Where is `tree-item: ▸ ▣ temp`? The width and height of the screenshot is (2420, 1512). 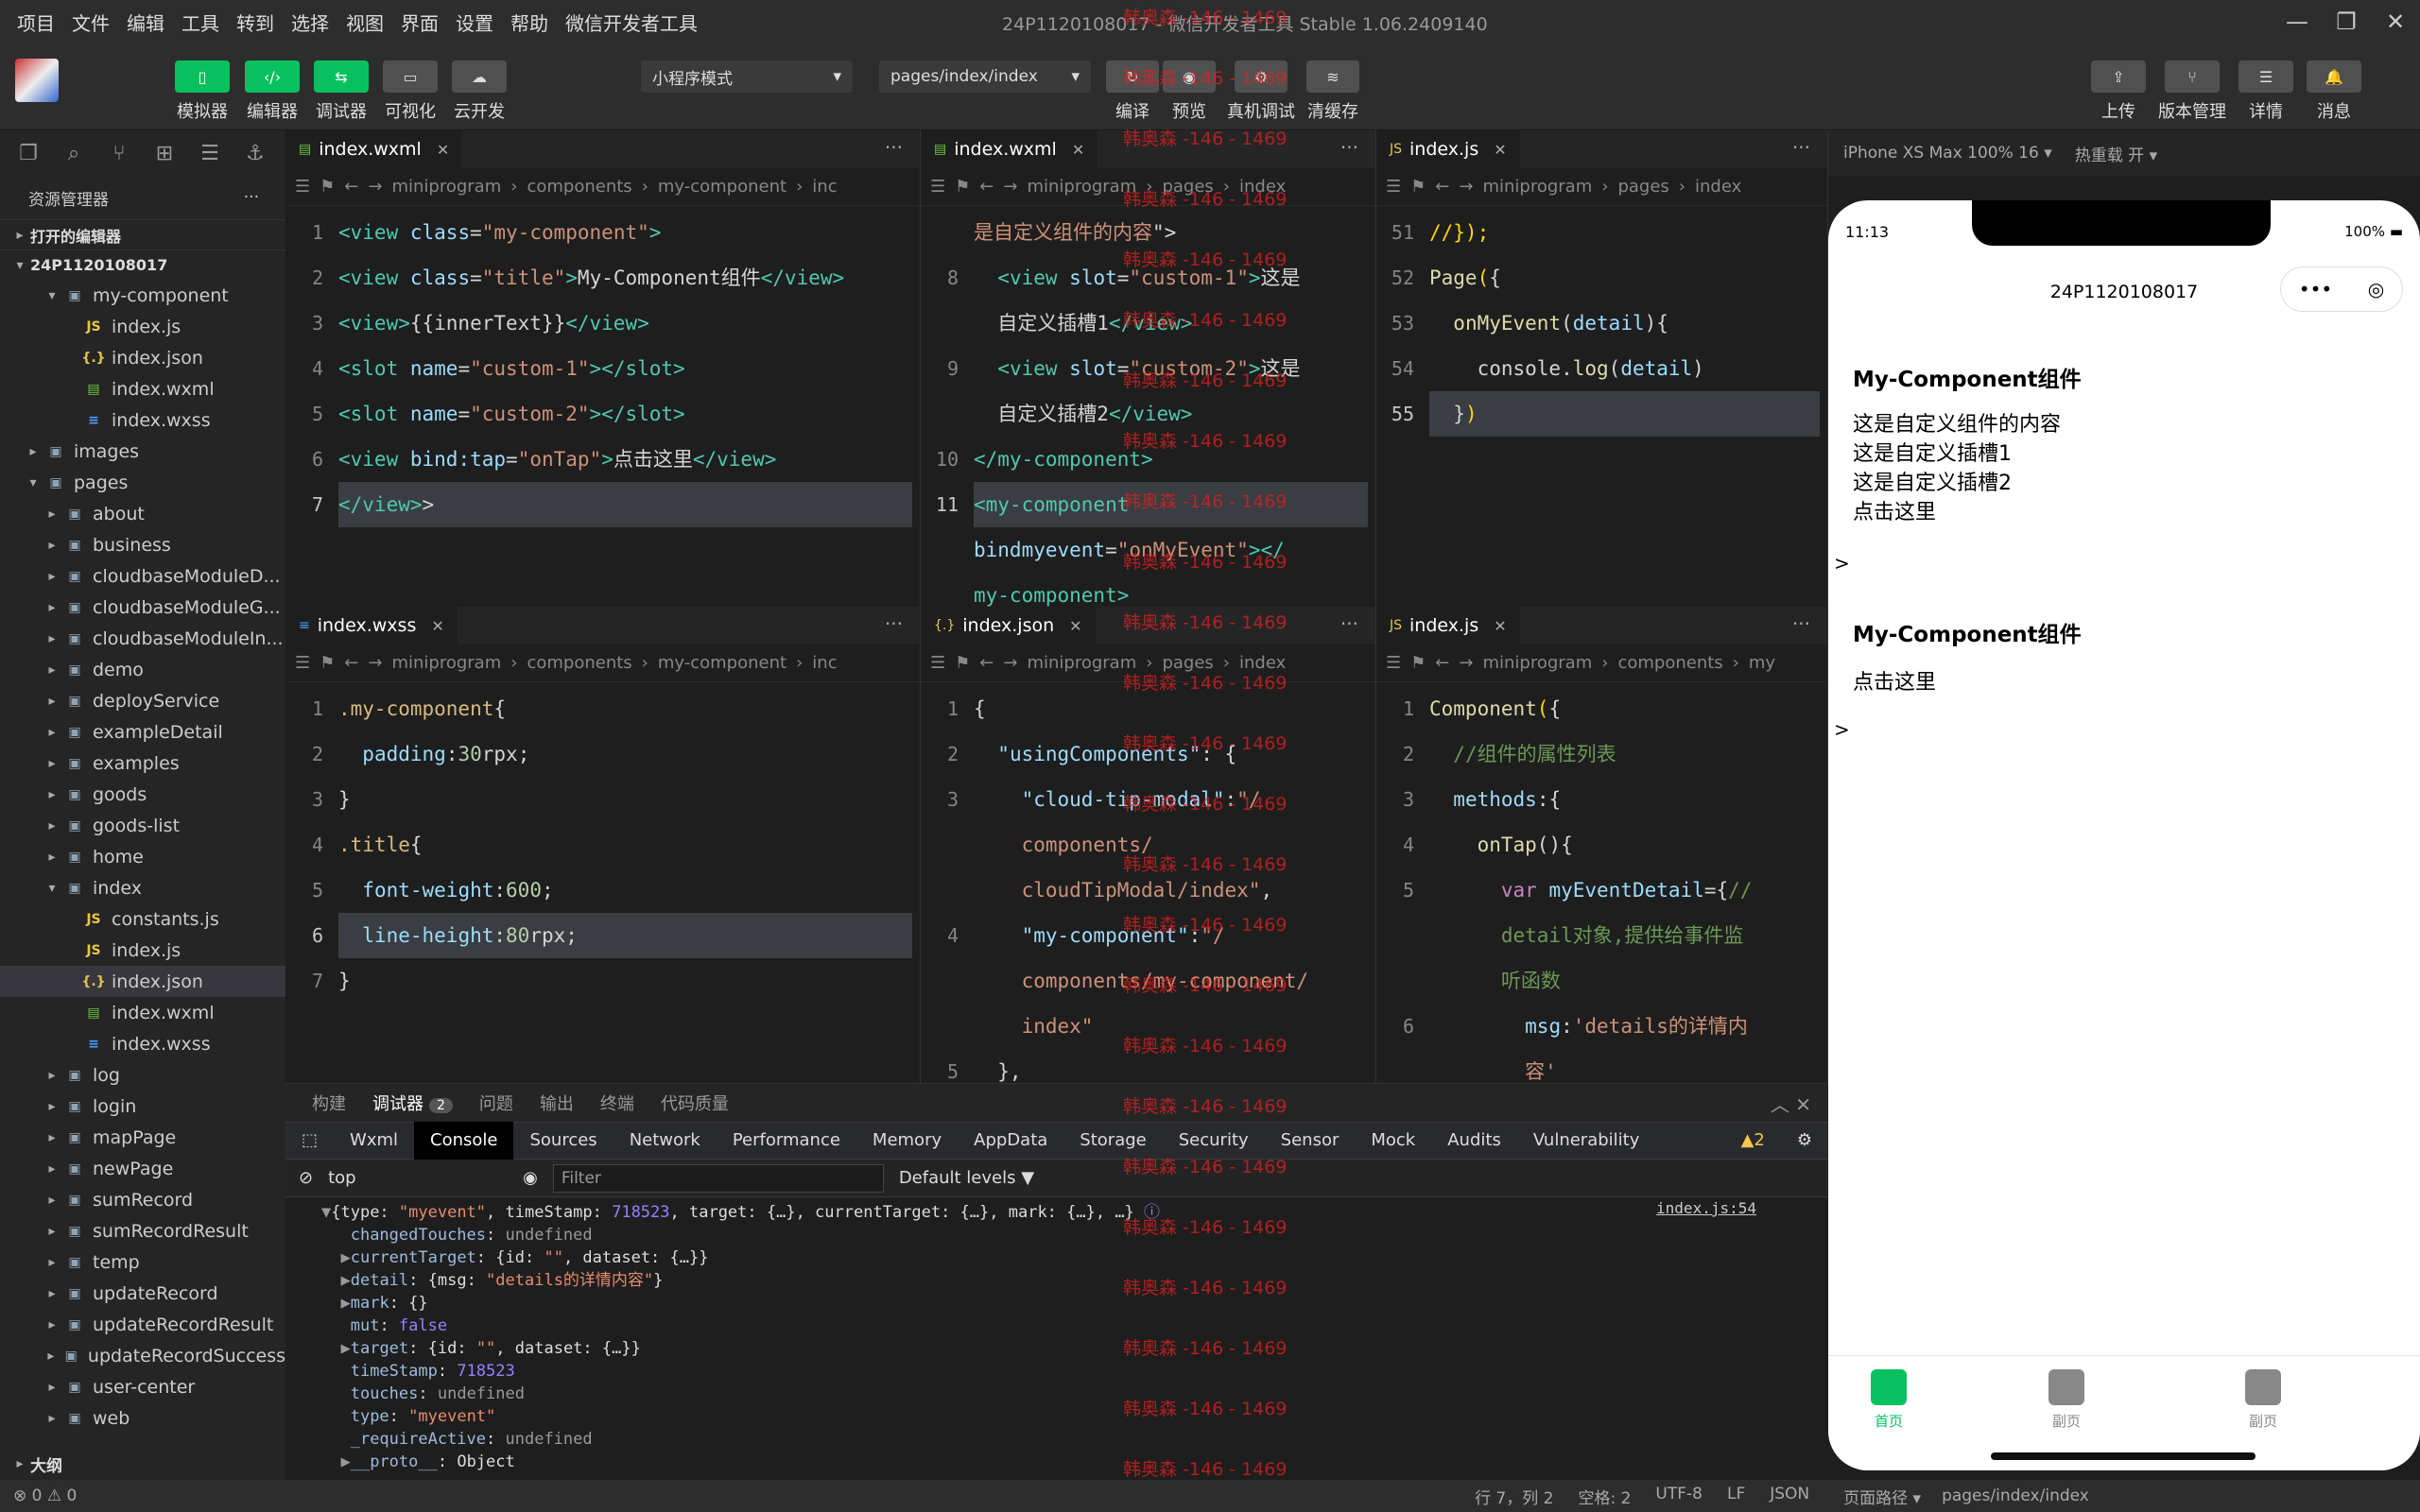
tree-item: ▸ ▣ temp is located at coordinates (142, 1262).